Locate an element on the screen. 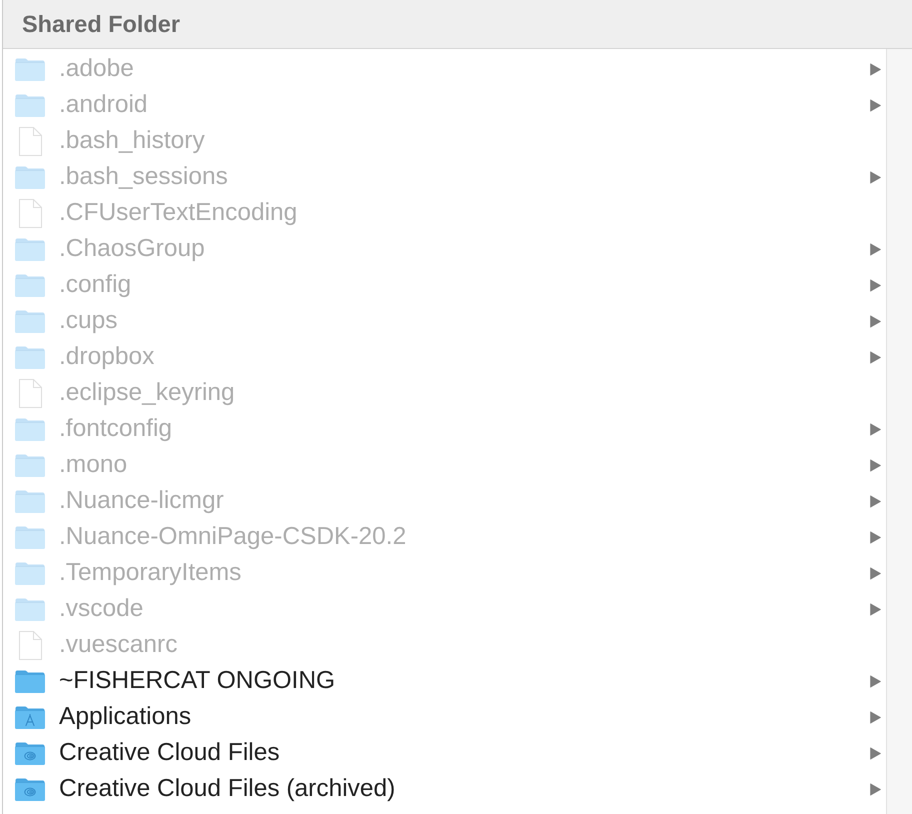 This screenshot has height=814, width=912. folder-row: .dropbox is located at coordinates (444, 357).